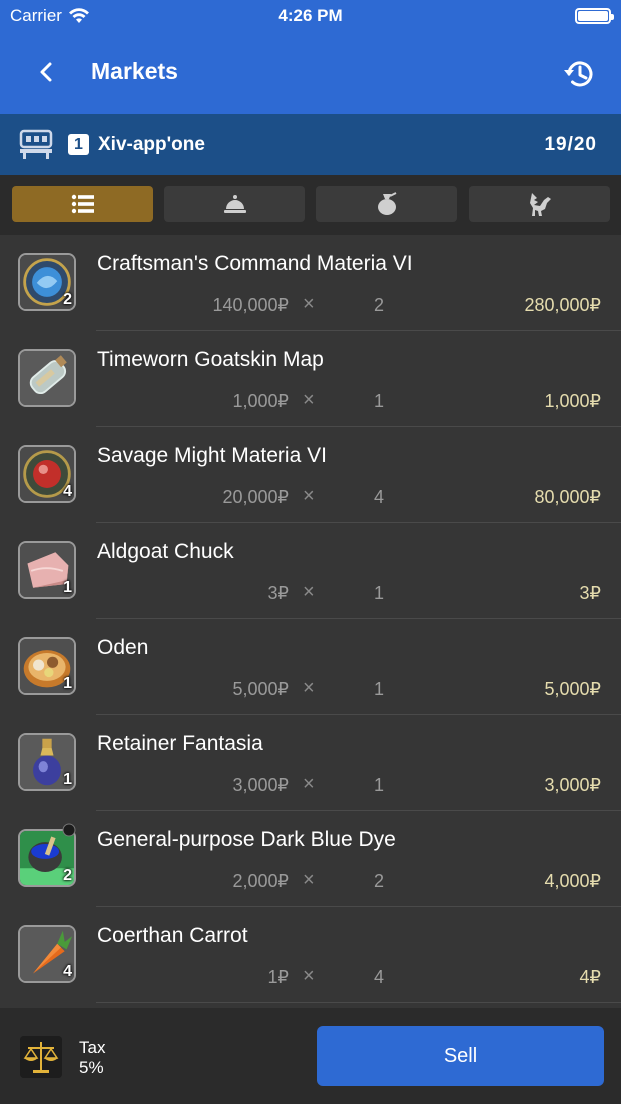 The width and height of the screenshot is (621, 1104). I want to click on item-thumbnail, so click(47, 378).